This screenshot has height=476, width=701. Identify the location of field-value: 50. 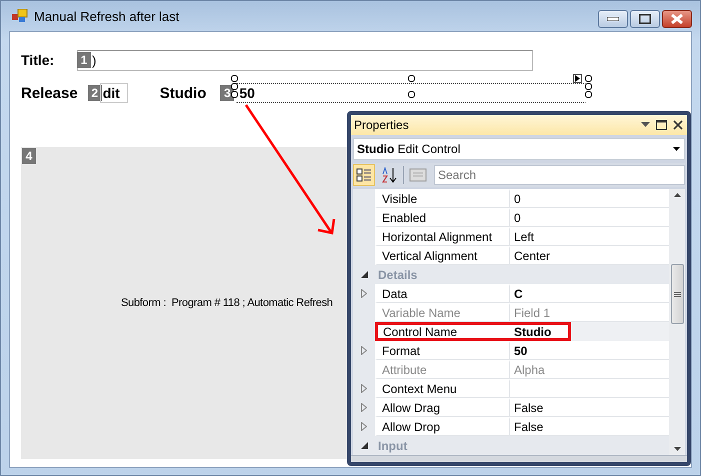
(247, 93).